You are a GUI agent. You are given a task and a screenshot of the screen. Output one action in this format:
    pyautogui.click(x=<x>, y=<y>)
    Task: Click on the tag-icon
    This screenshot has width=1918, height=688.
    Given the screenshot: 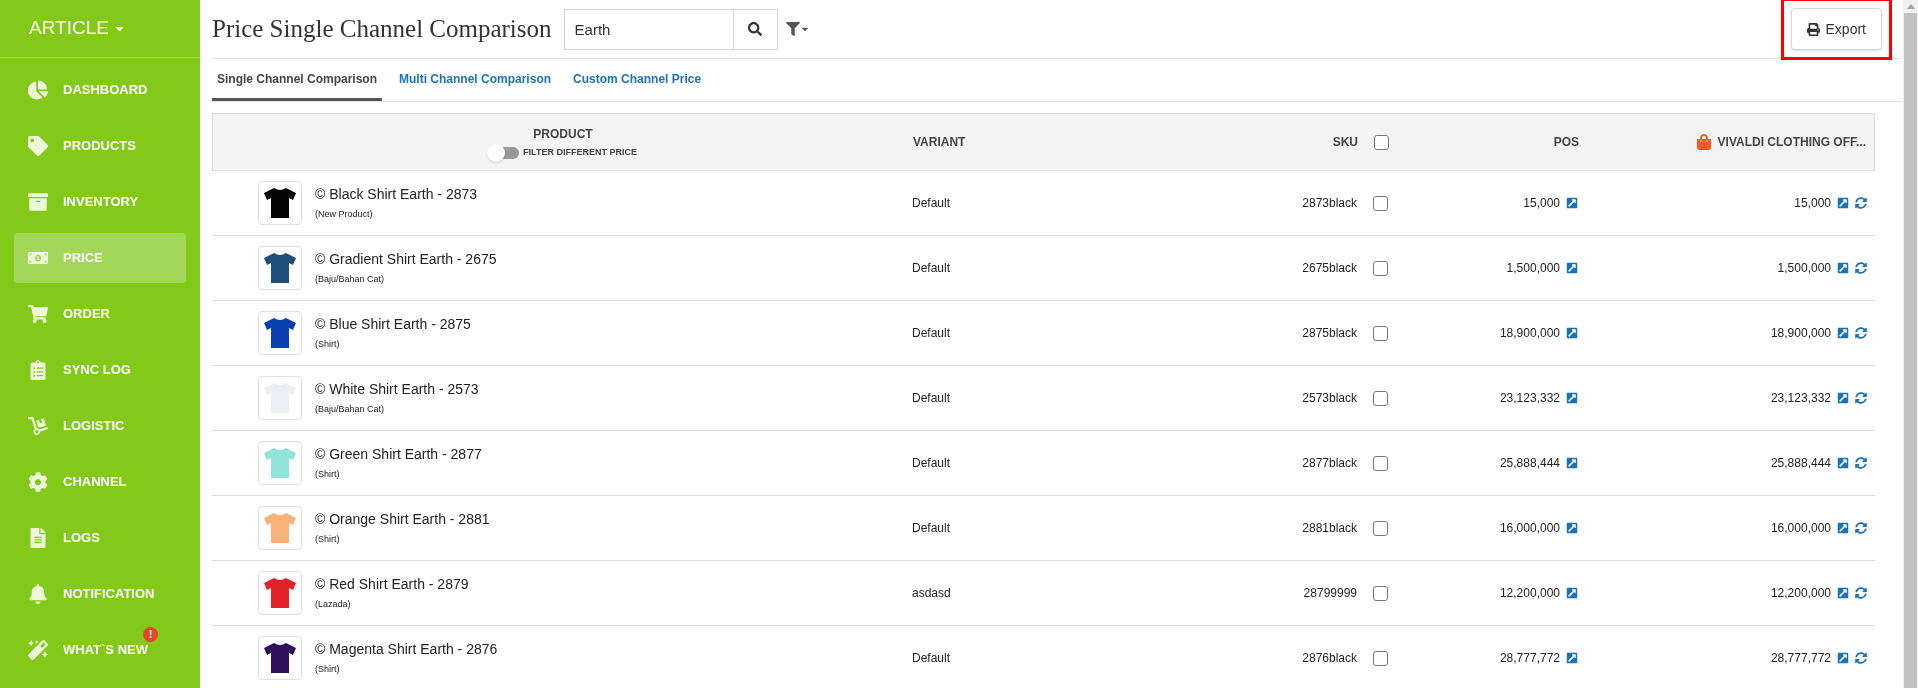 What is the action you would take?
    pyautogui.click(x=38, y=146)
    